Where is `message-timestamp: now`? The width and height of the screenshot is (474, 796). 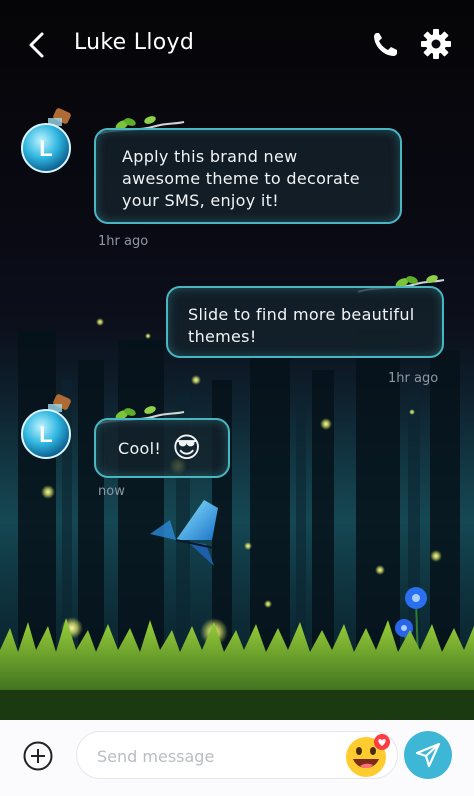 message-timestamp: now is located at coordinates (111, 491).